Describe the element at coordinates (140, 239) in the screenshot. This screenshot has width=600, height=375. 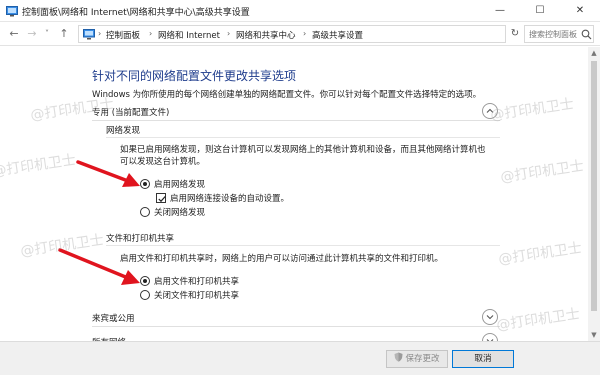
I see `file-printer-heading: 文件和打印机共享` at that location.